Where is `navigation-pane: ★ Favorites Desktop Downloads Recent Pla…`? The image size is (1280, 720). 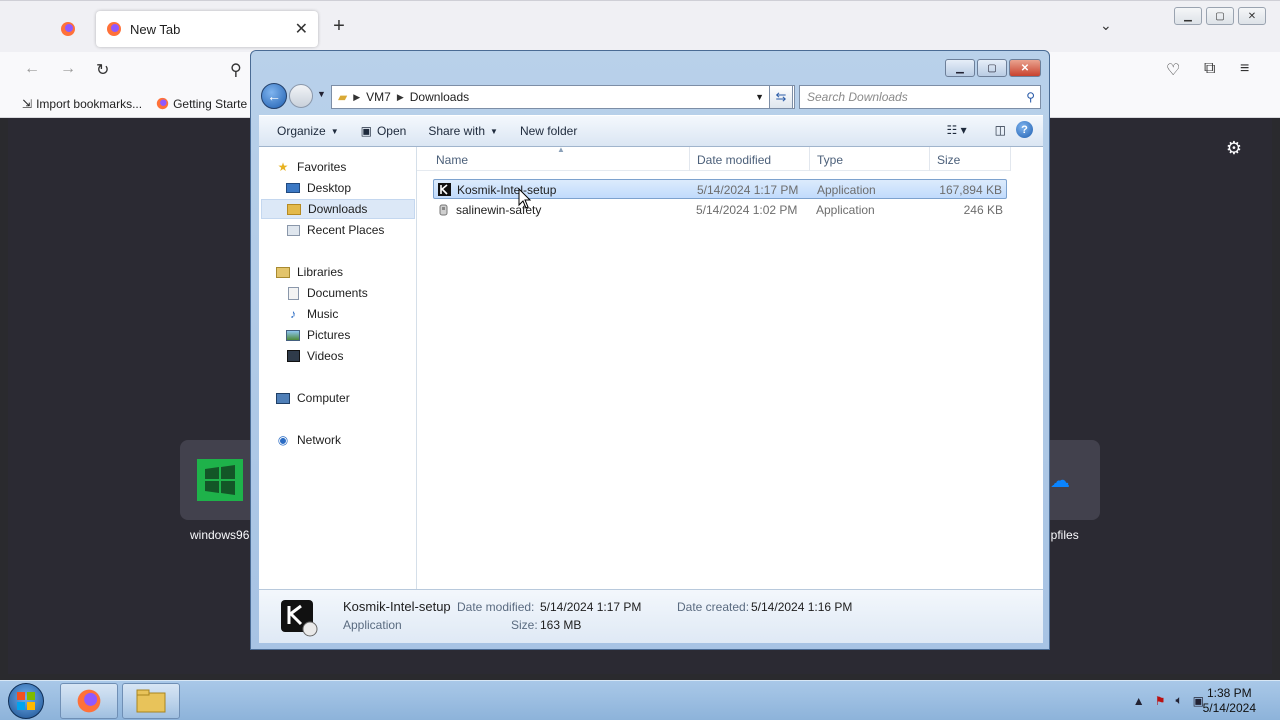
navigation-pane: ★ Favorites Desktop Downloads Recent Pla… is located at coordinates (338, 368).